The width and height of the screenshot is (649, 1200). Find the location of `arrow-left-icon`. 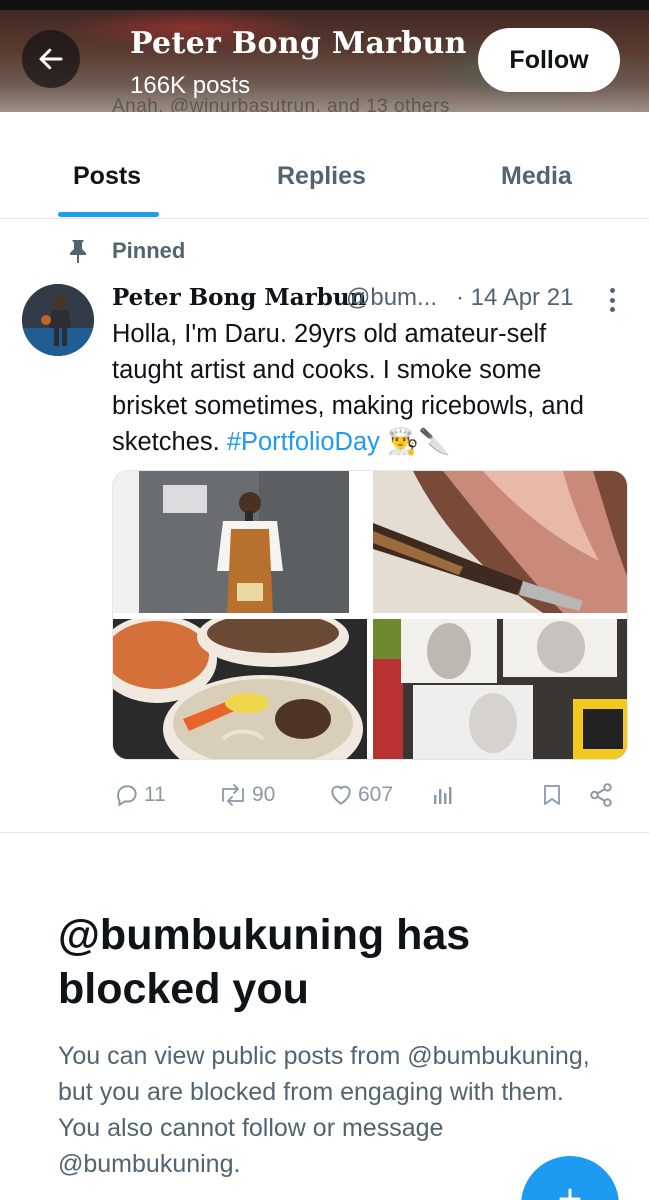

arrow-left-icon is located at coordinates (51, 59).